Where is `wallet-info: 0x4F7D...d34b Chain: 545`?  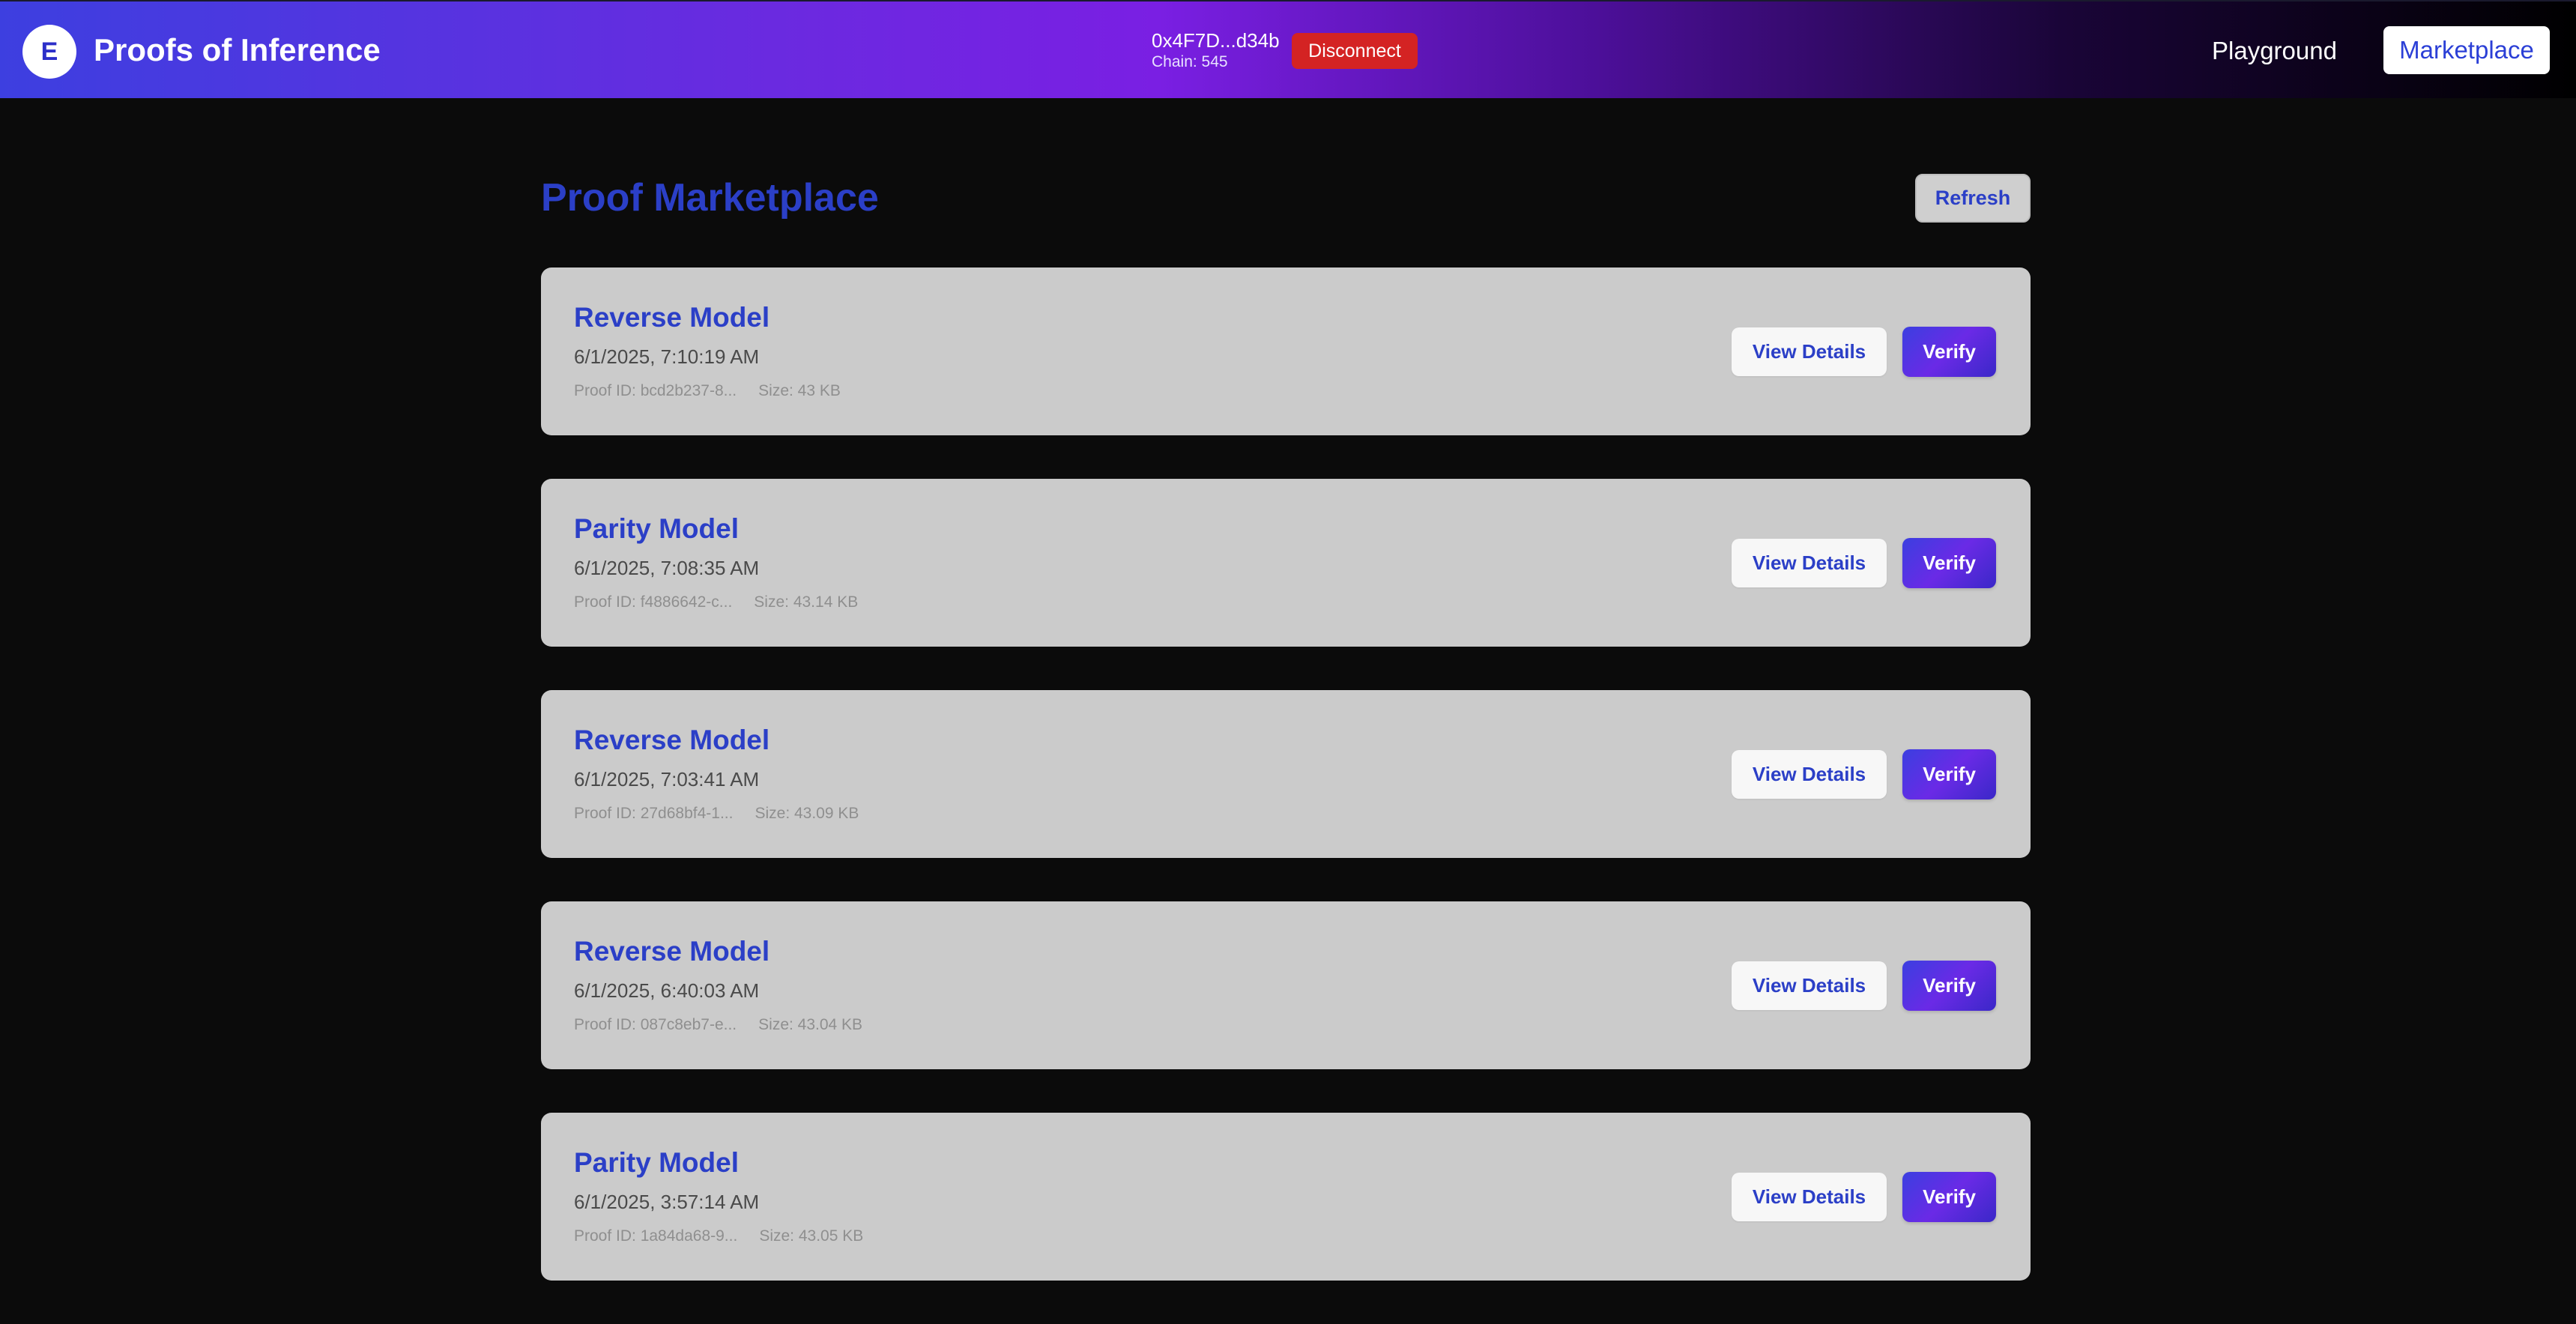
wallet-info: 0x4F7D...d34b Chain: 545 is located at coordinates (1216, 50).